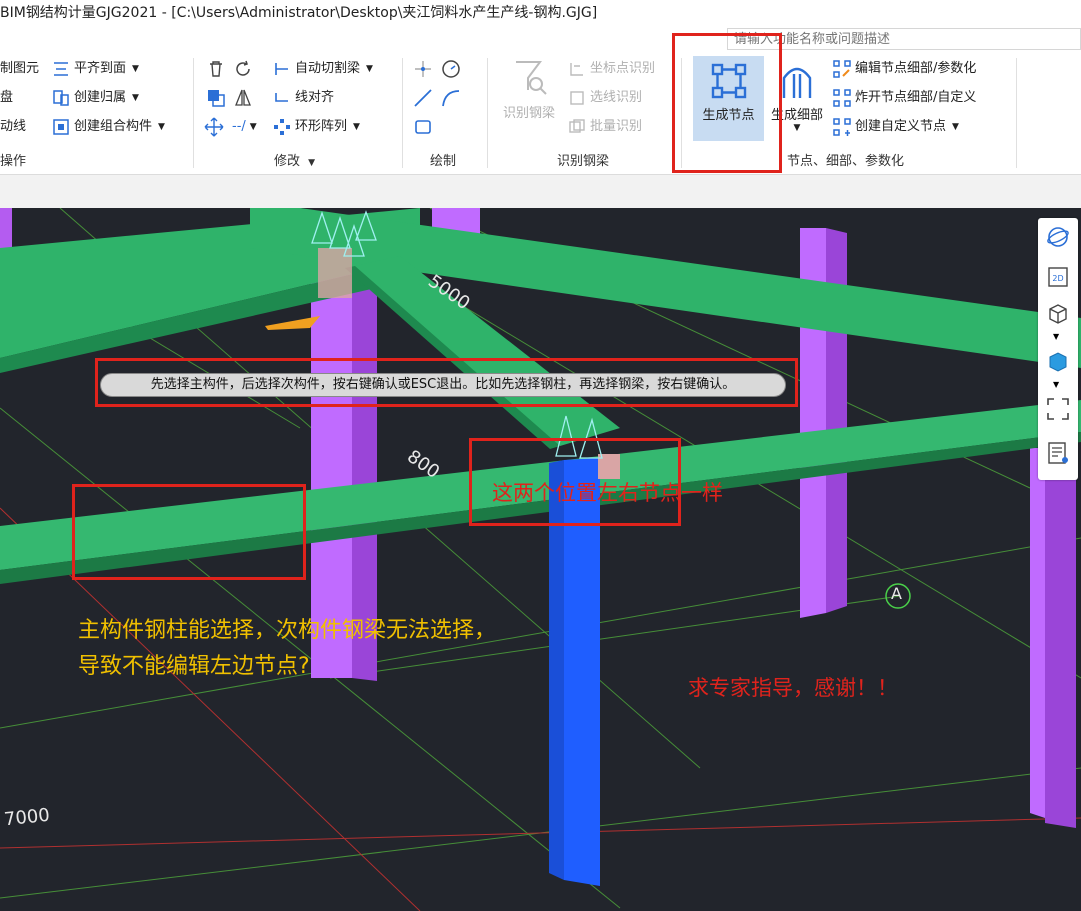 The height and width of the screenshot is (911, 1081). I want to click on properties-icon, so click(1058, 453).